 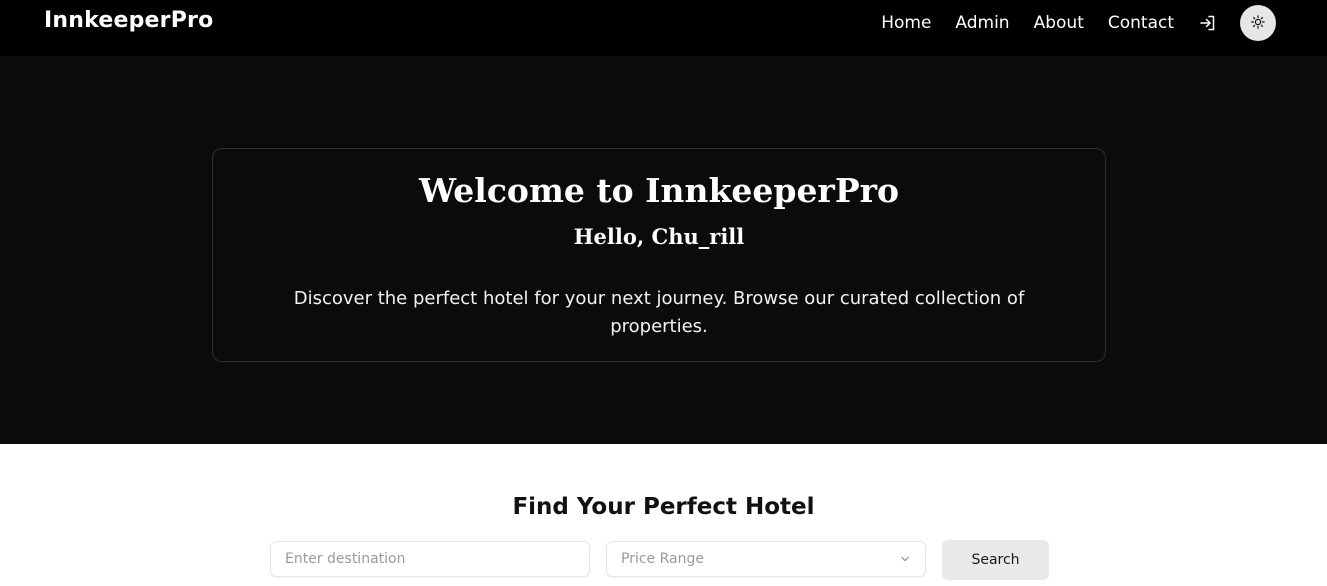 What do you see at coordinates (1208, 23) in the screenshot?
I see `login-icon` at bounding box center [1208, 23].